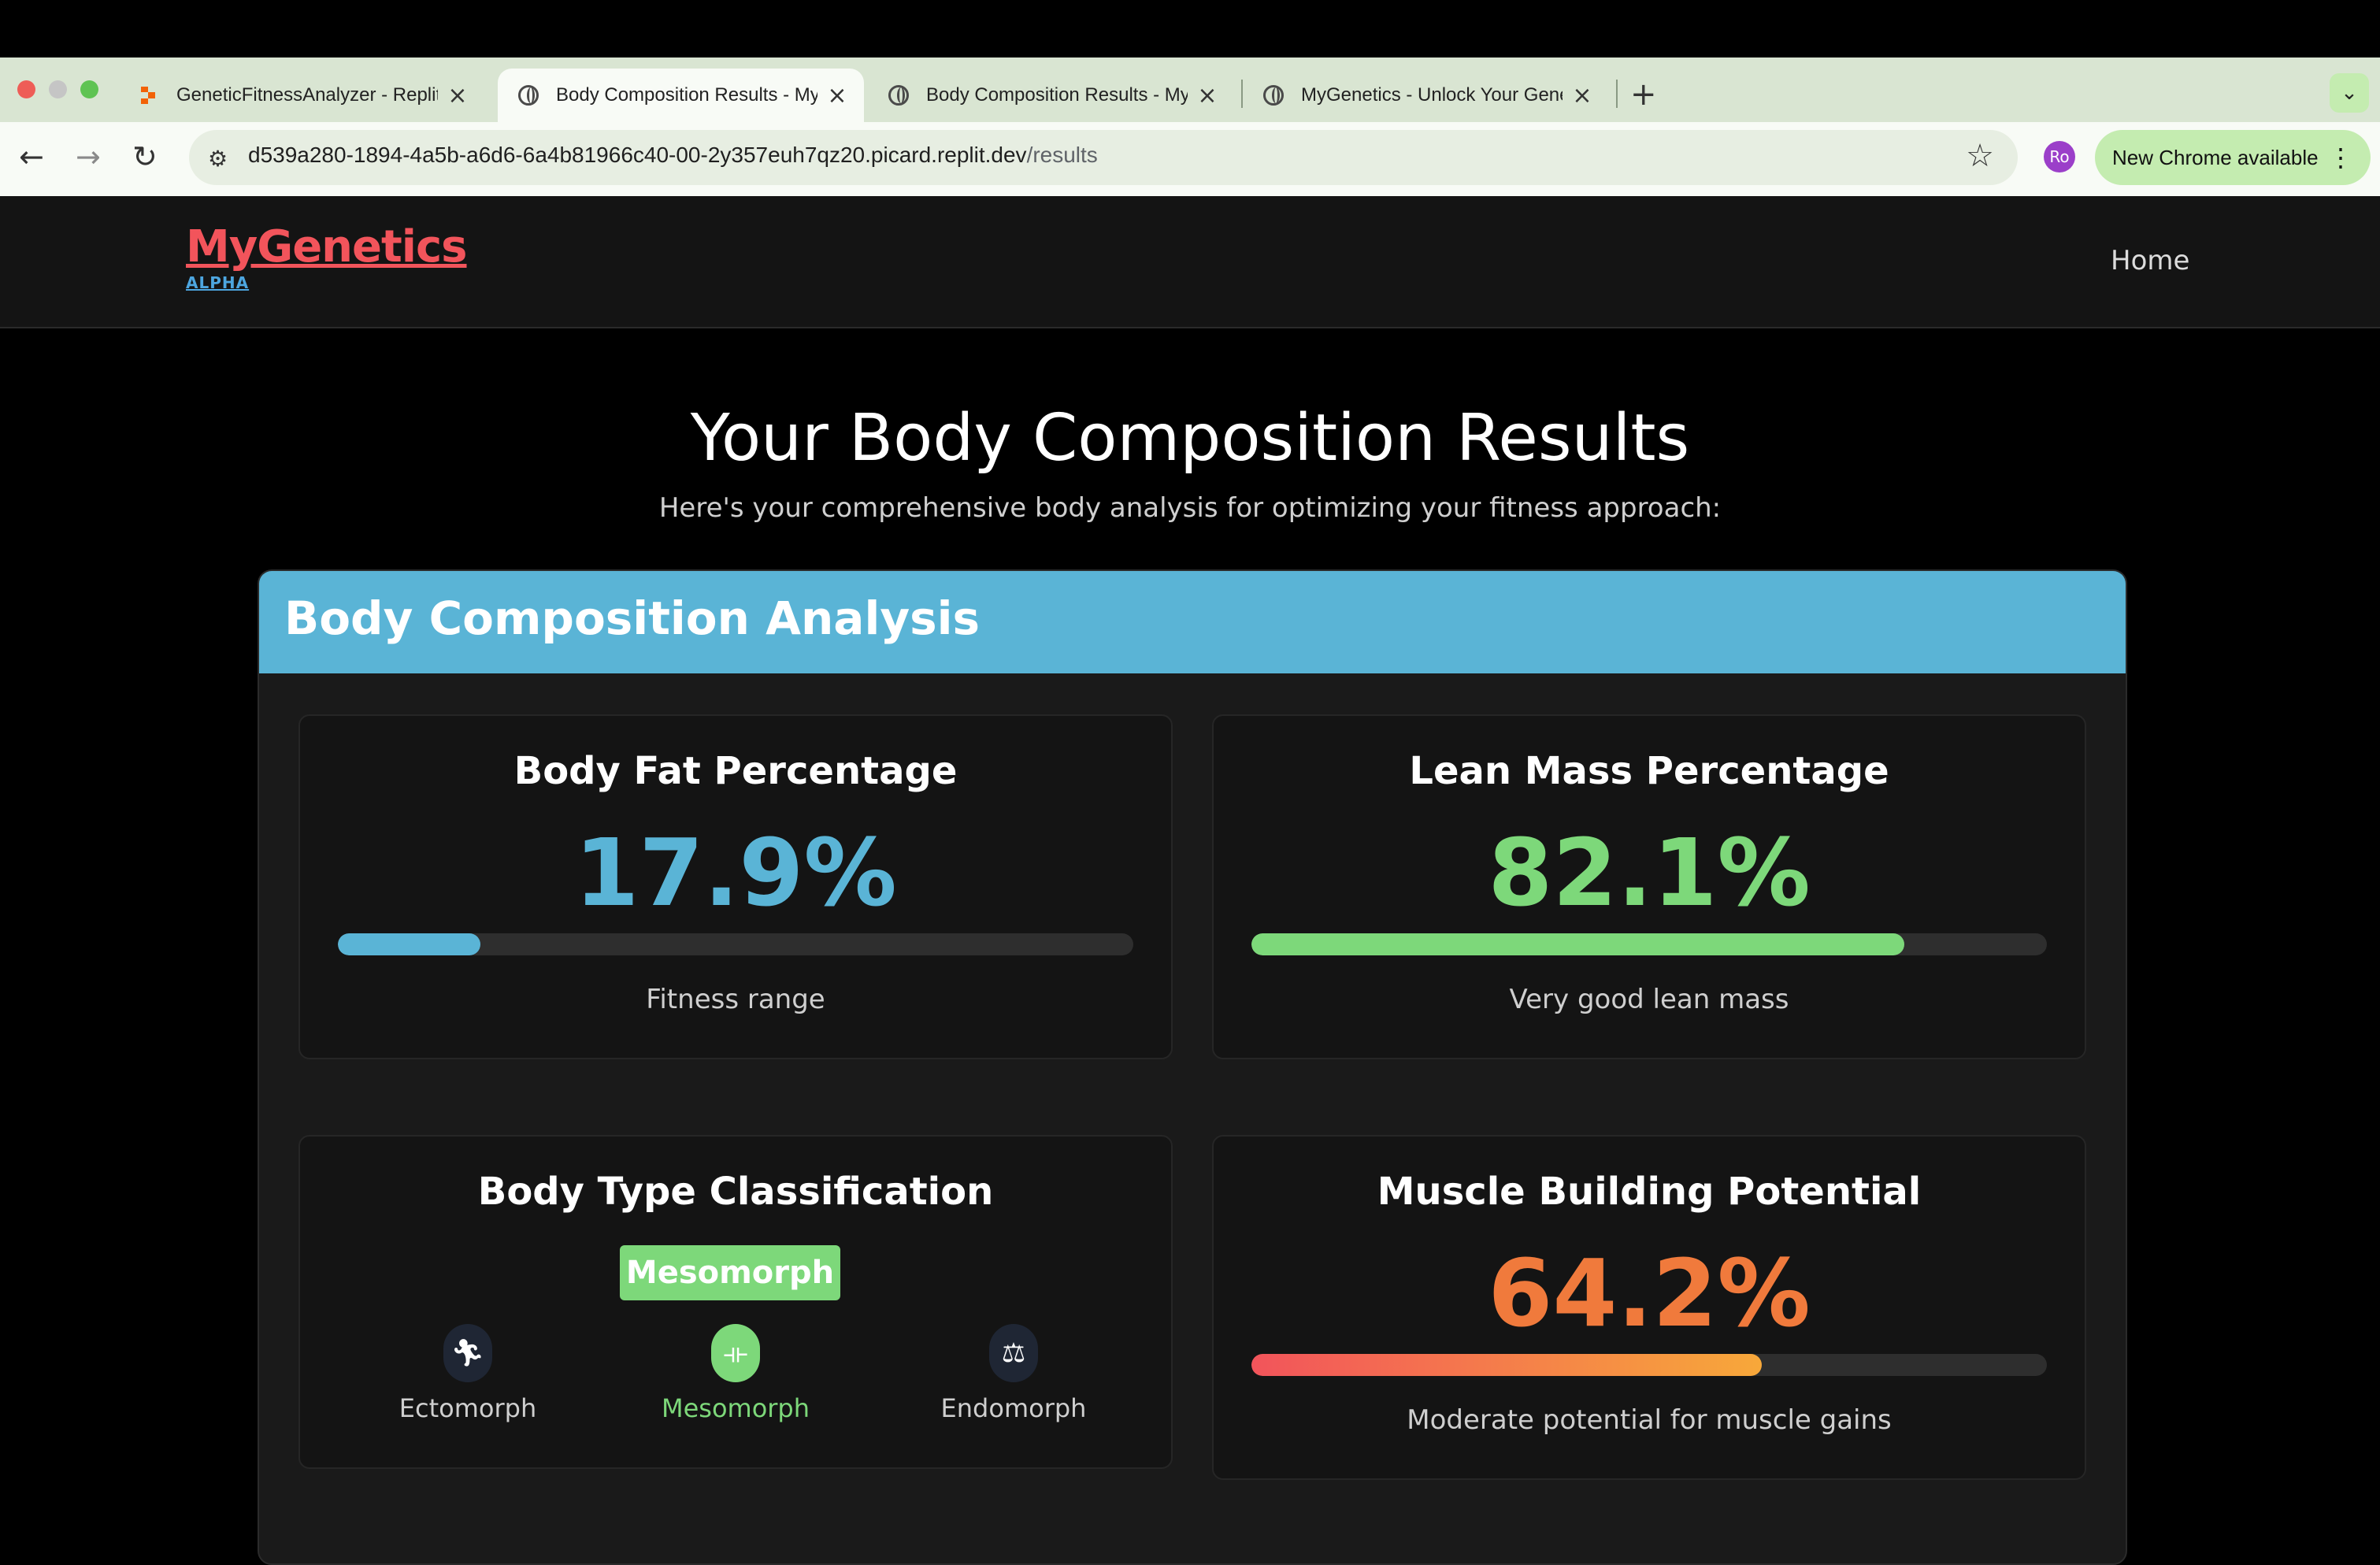  I want to click on tab-search-button: ⌄, so click(2349, 93).